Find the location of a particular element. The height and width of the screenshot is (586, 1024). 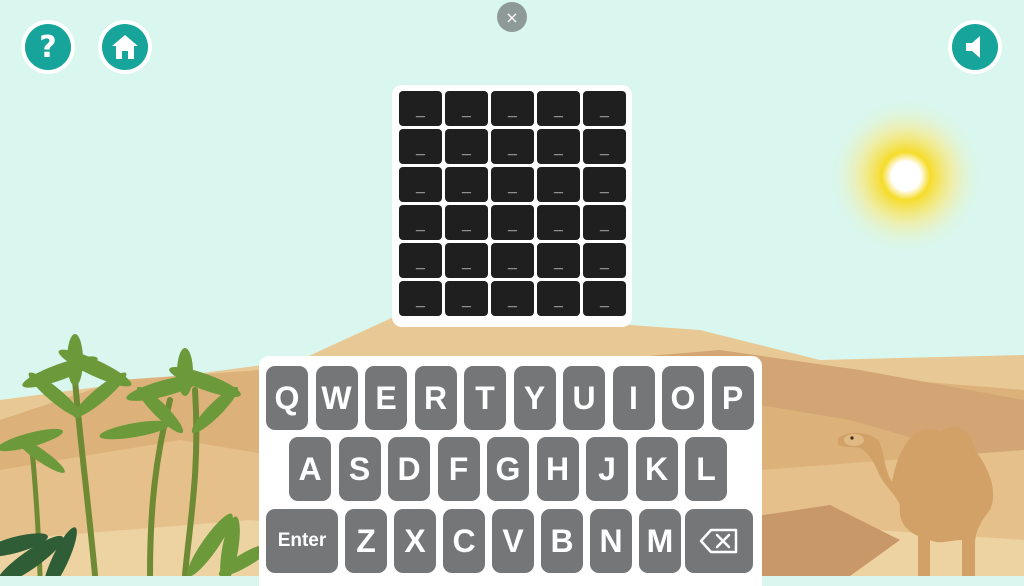

key-q: Q is located at coordinates (287, 398).